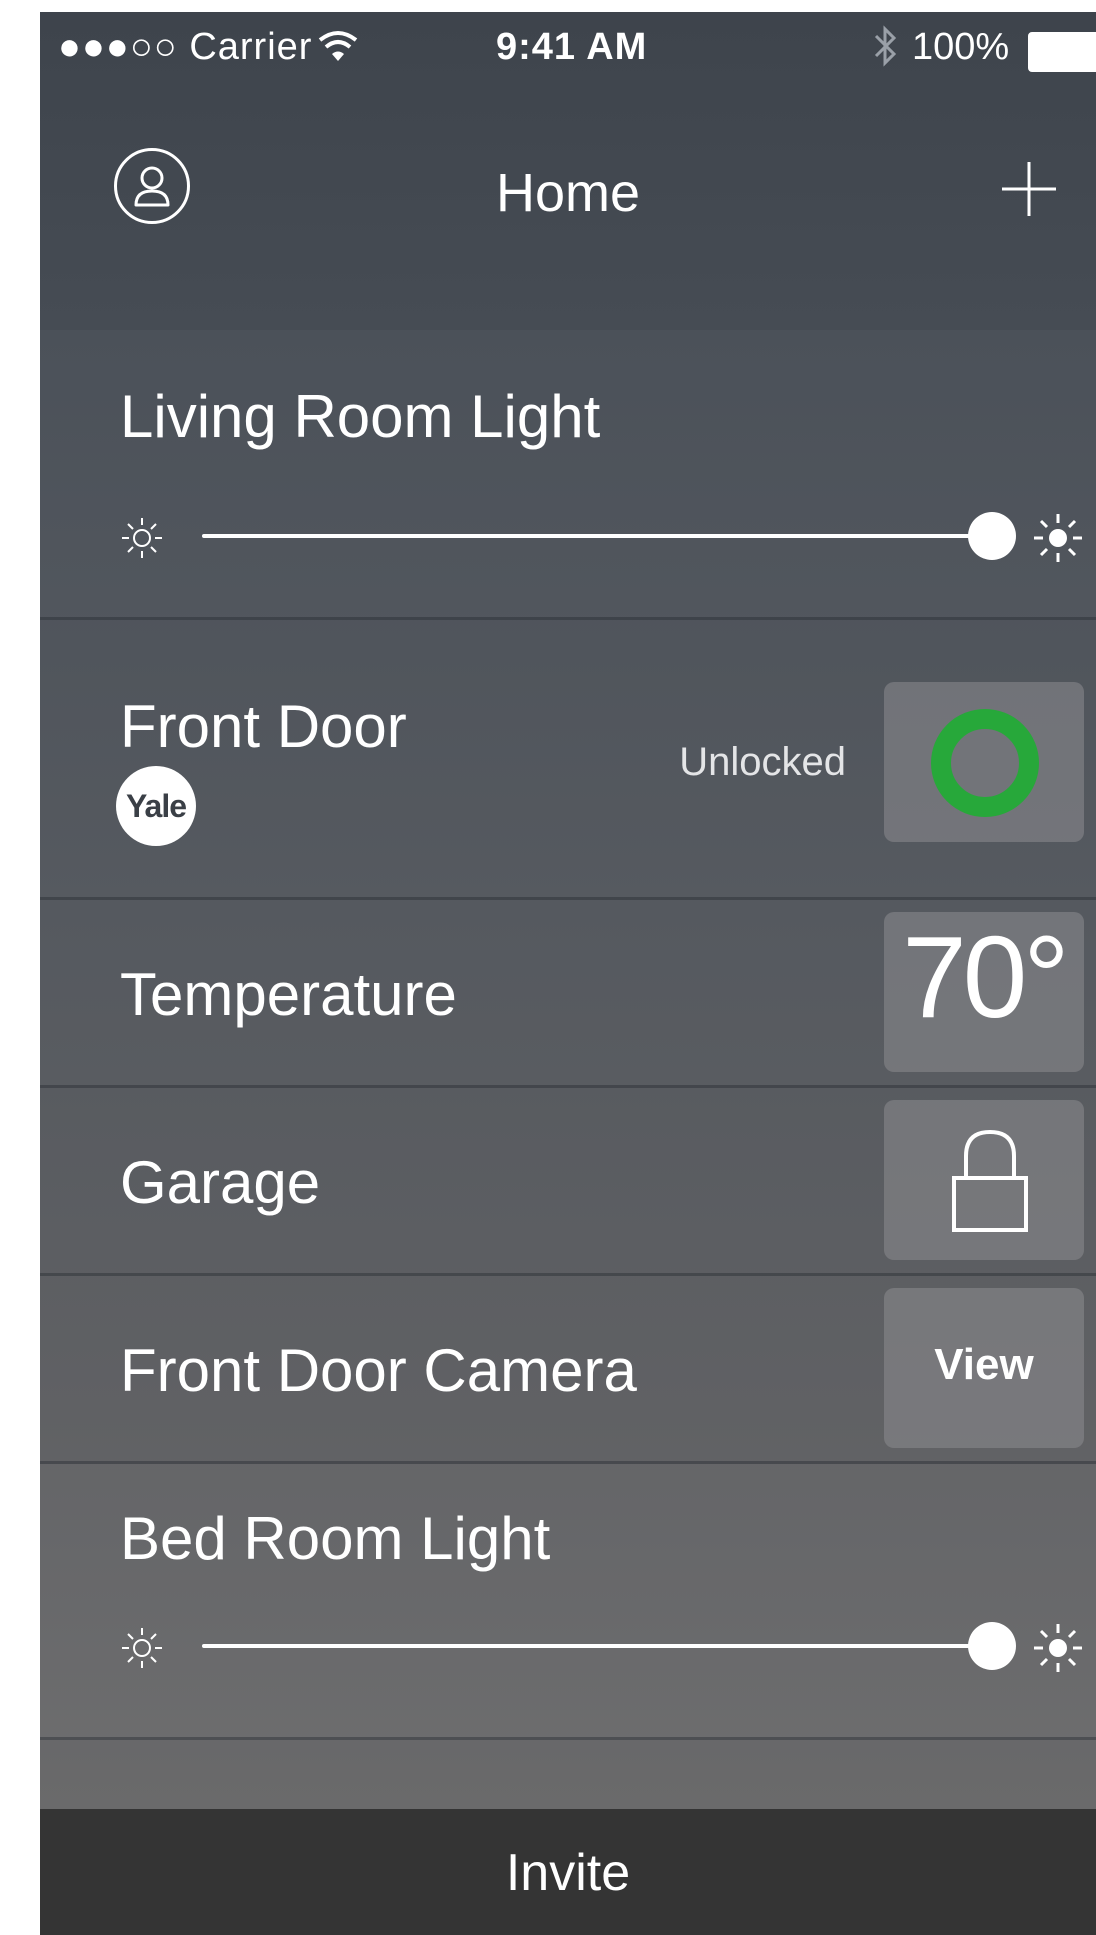 Image resolution: width=1096 pixels, height=1935 pixels. Describe the element at coordinates (185, 47) in the screenshot. I see `carrier-signal: ●●●○○ Carrier` at that location.